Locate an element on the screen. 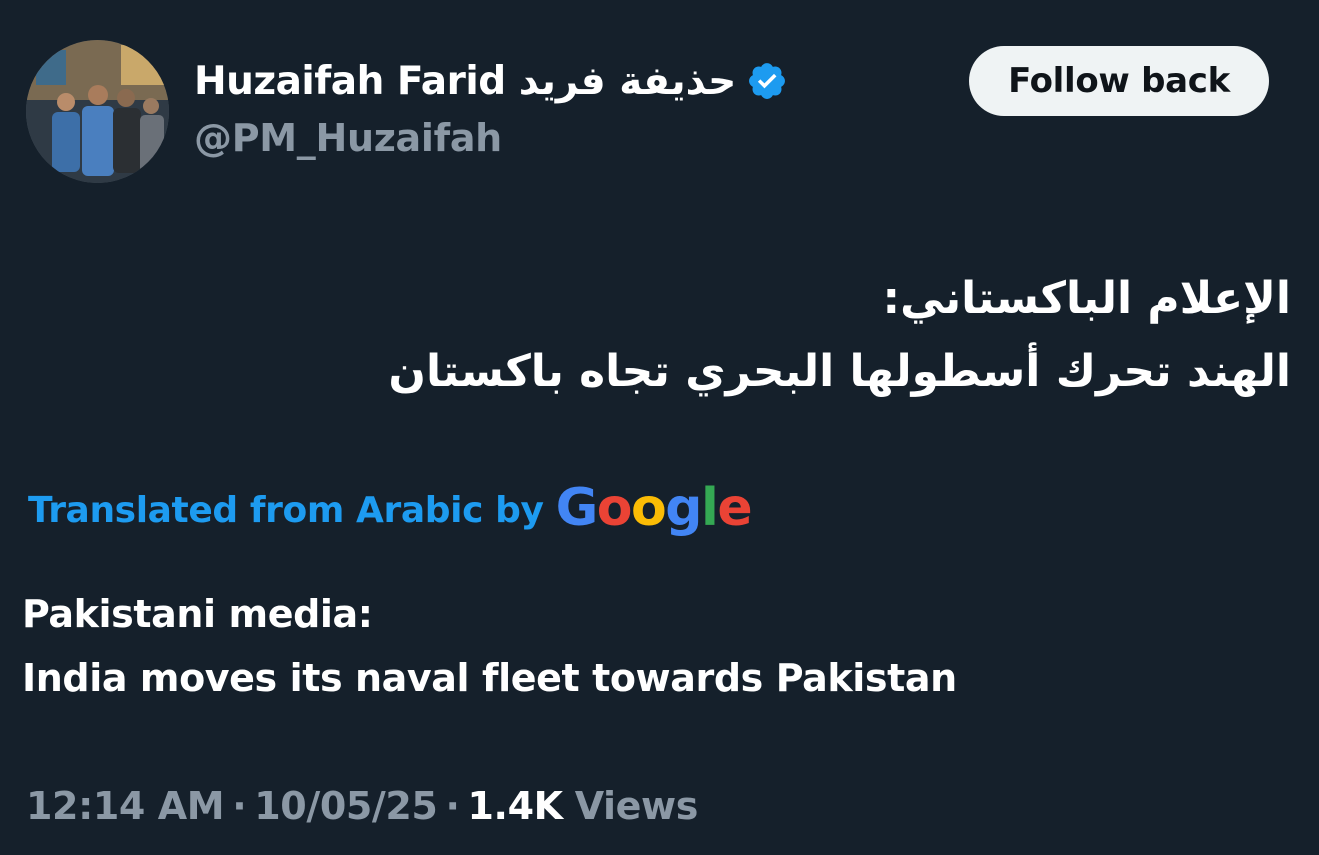 This screenshot has width=1319, height=855. avatar is located at coordinates (97, 111).